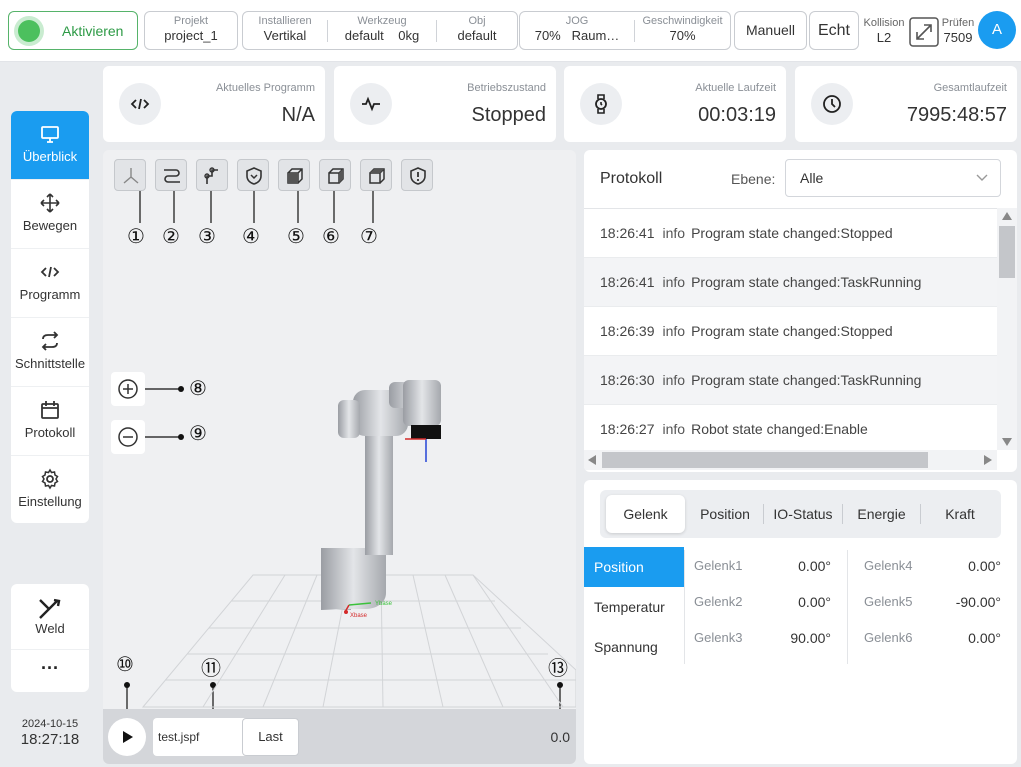  I want to click on sidebar-item-label: Überblick, so click(50, 156).